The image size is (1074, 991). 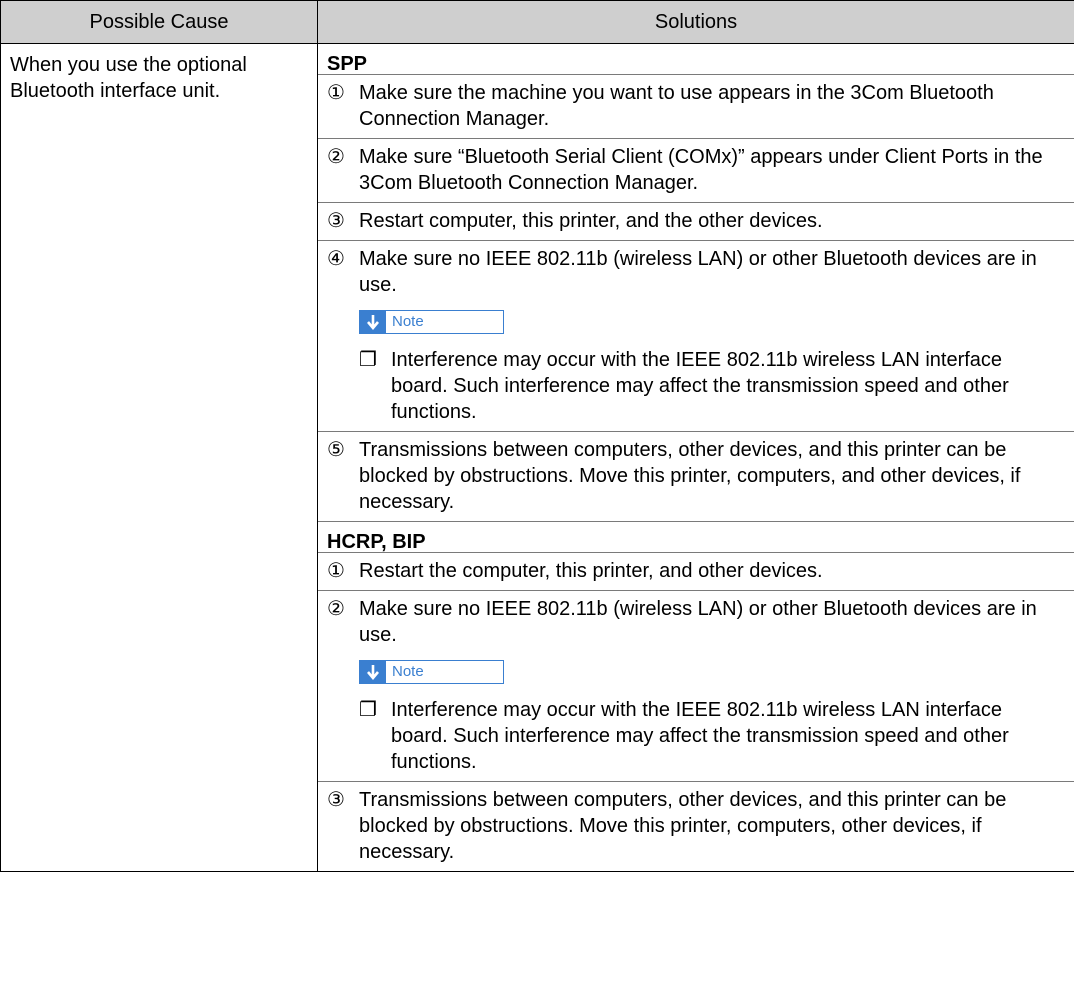 I want to click on table-header-row: Possible Cause Solutions, so click(x=537, y=22).